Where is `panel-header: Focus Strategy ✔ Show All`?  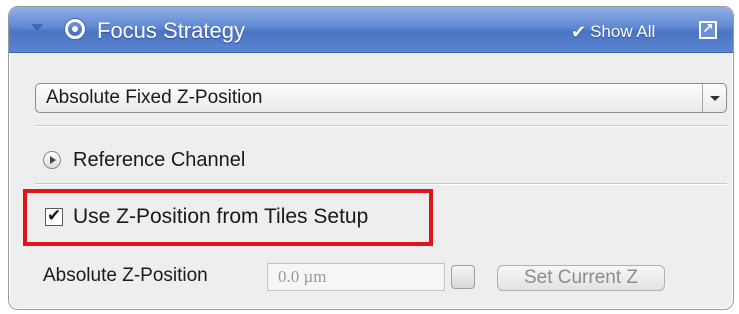
panel-header: Focus Strategy ✔ Show All is located at coordinates (371, 30).